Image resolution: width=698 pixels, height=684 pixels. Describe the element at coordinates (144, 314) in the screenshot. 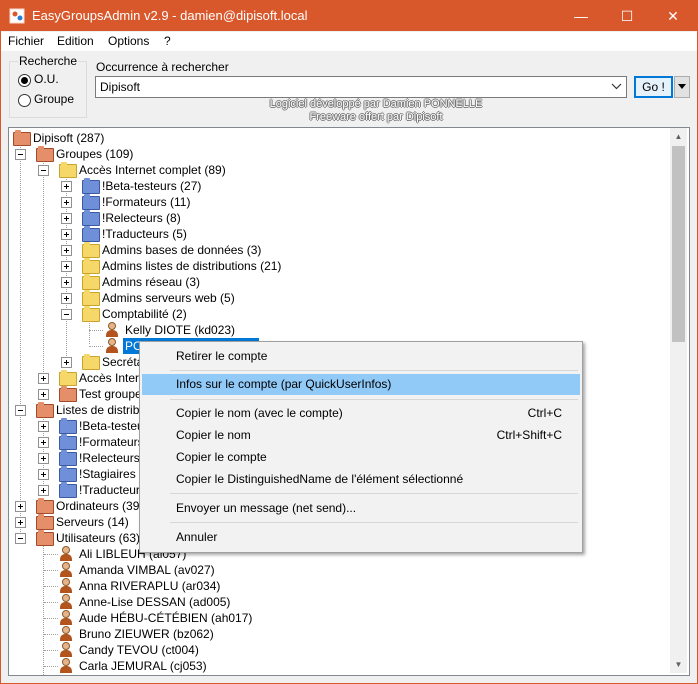

I see `tree-node-label: Comptabilité (2)` at that location.